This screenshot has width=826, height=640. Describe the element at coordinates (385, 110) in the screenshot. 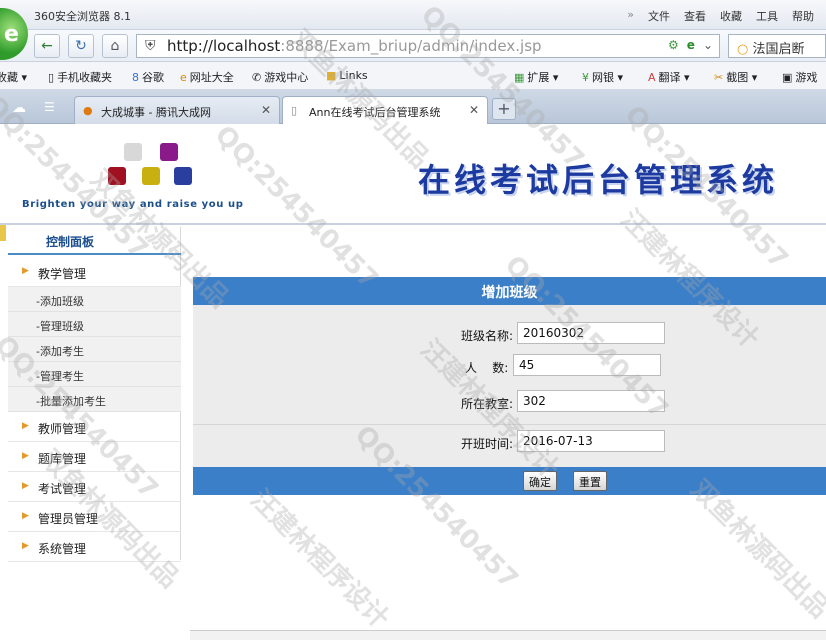

I see `tab-exam-admin: ▯ Ann在线考试后台管理系统 ✕` at that location.